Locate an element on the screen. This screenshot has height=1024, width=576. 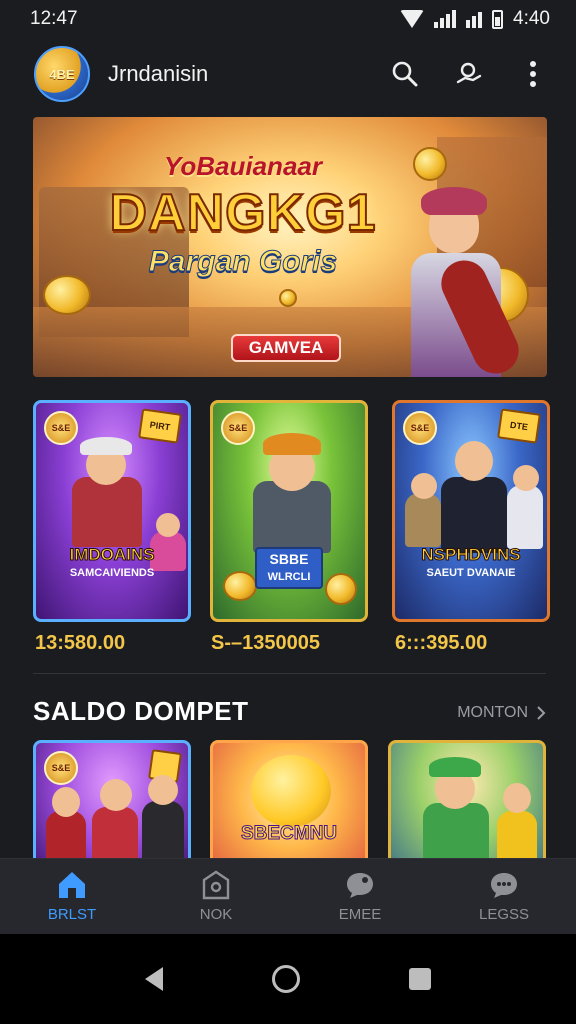
nav-label: EMEE is located at coordinates (360, 914).